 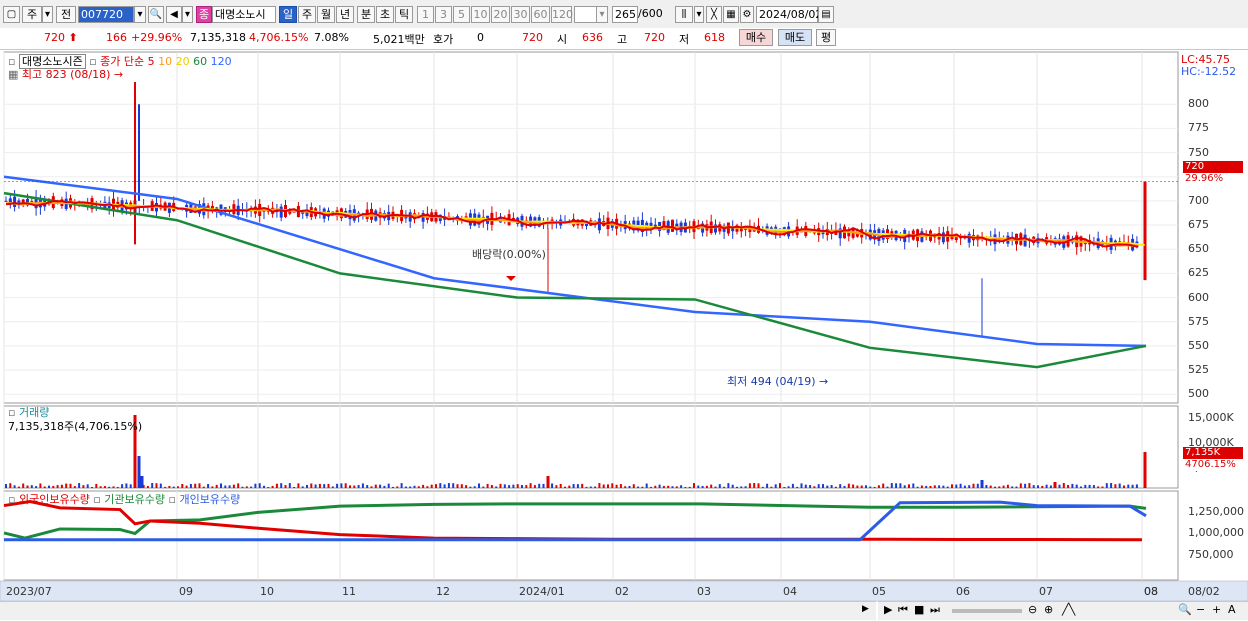 What do you see at coordinates (404, 14) in the screenshot?
I see `period-tick-button: 틱` at bounding box center [404, 14].